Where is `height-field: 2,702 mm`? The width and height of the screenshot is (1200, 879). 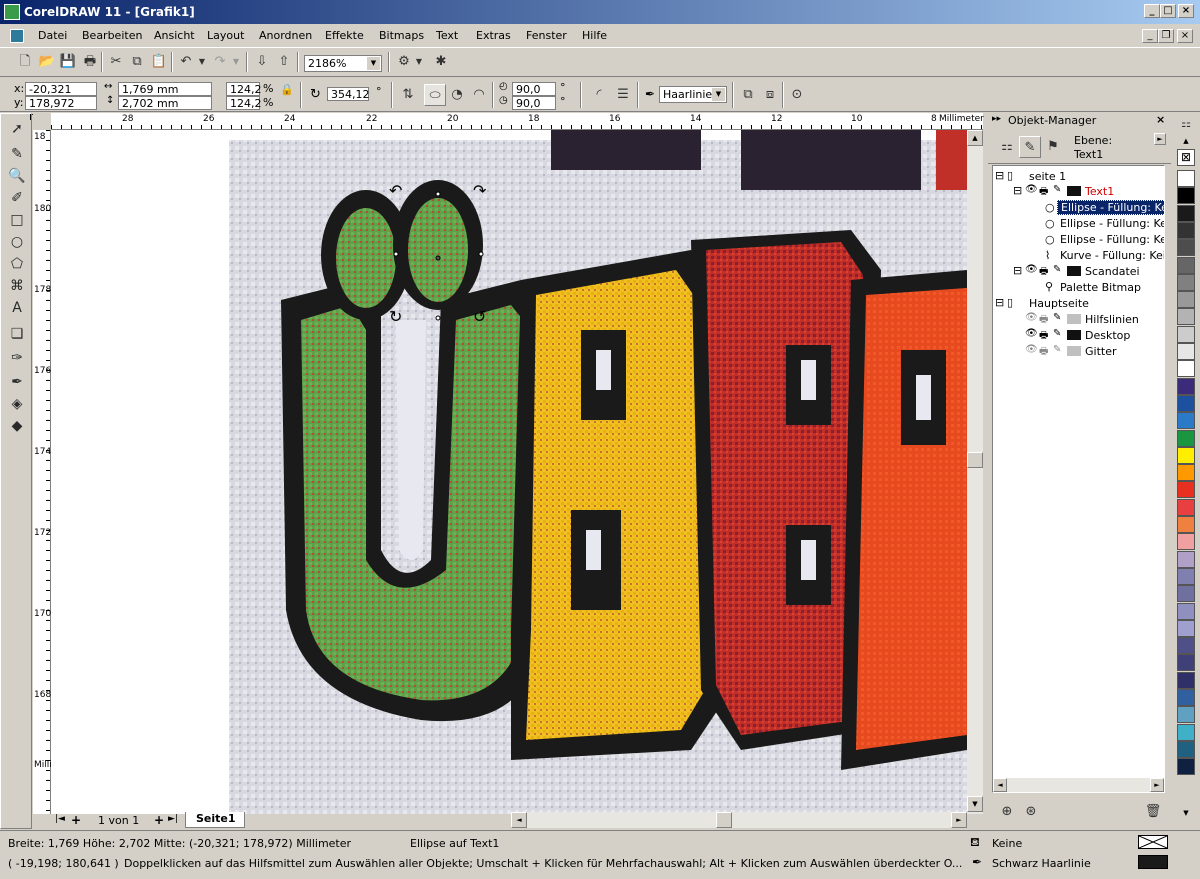
height-field: 2,702 mm is located at coordinates (165, 103).